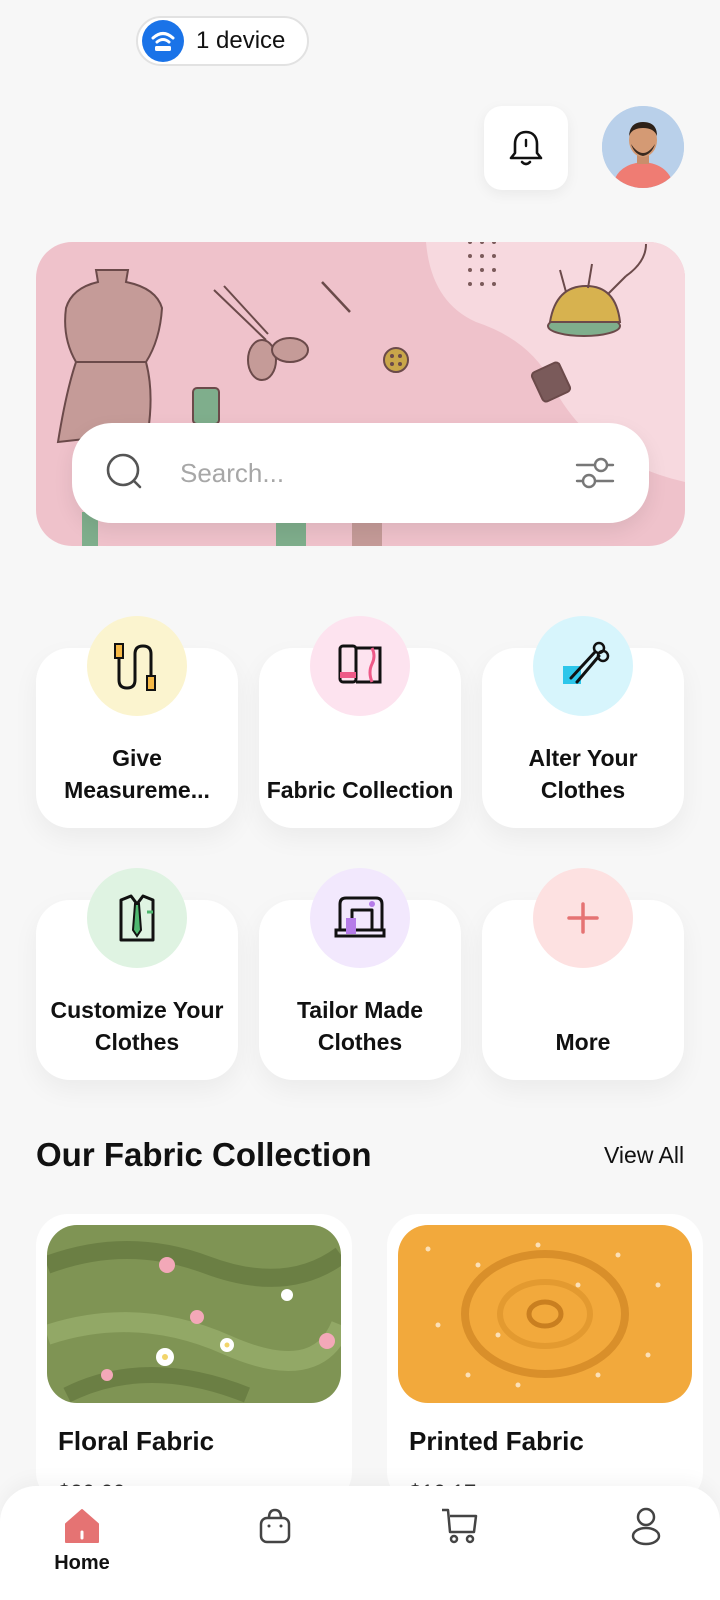 The height and width of the screenshot is (1600, 720). What do you see at coordinates (82, 1563) in the screenshot?
I see `nav-label-home: Home` at bounding box center [82, 1563].